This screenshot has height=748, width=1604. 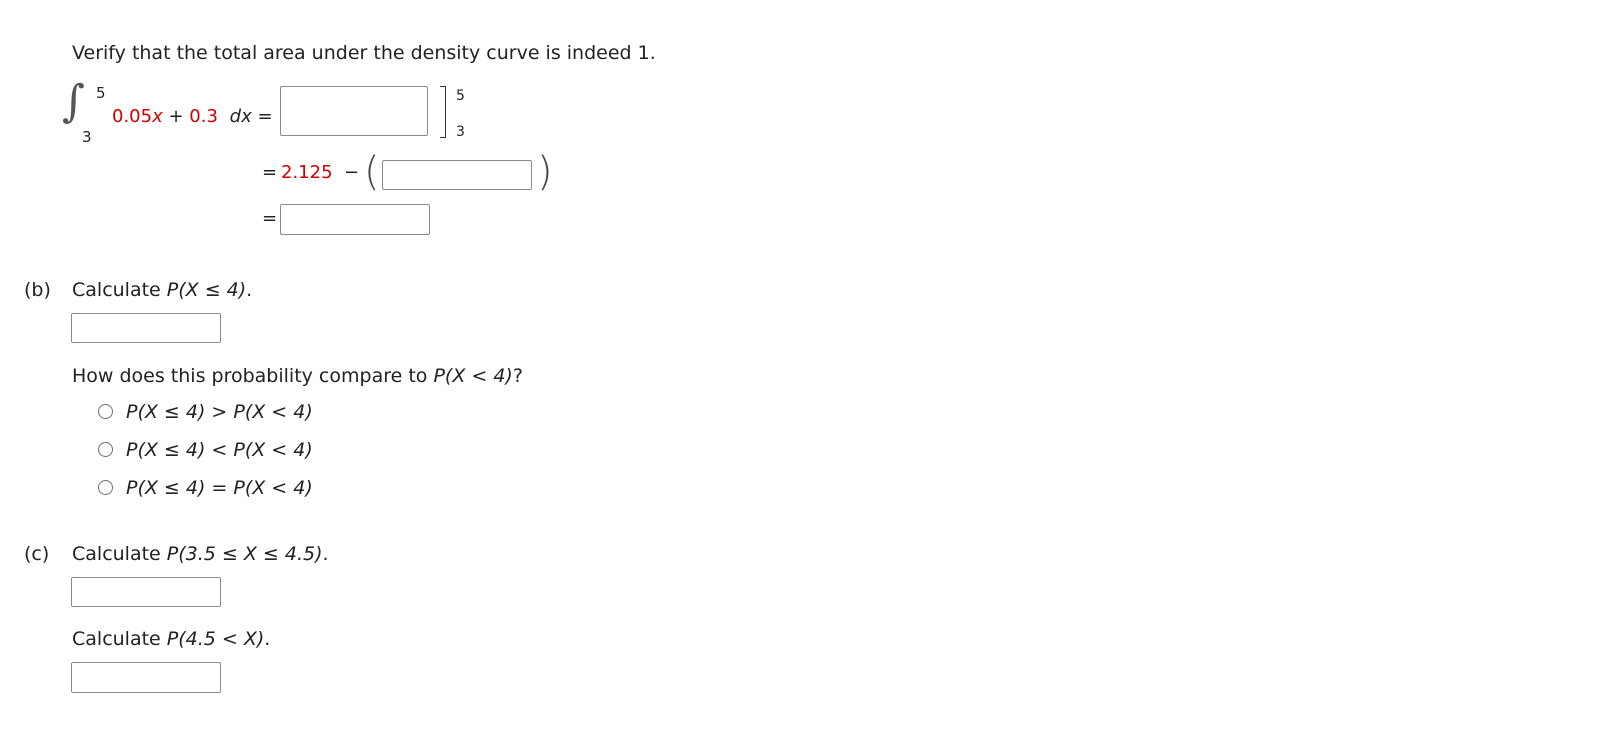 What do you see at coordinates (146, 328) in the screenshot?
I see `part-b-answer-input` at bounding box center [146, 328].